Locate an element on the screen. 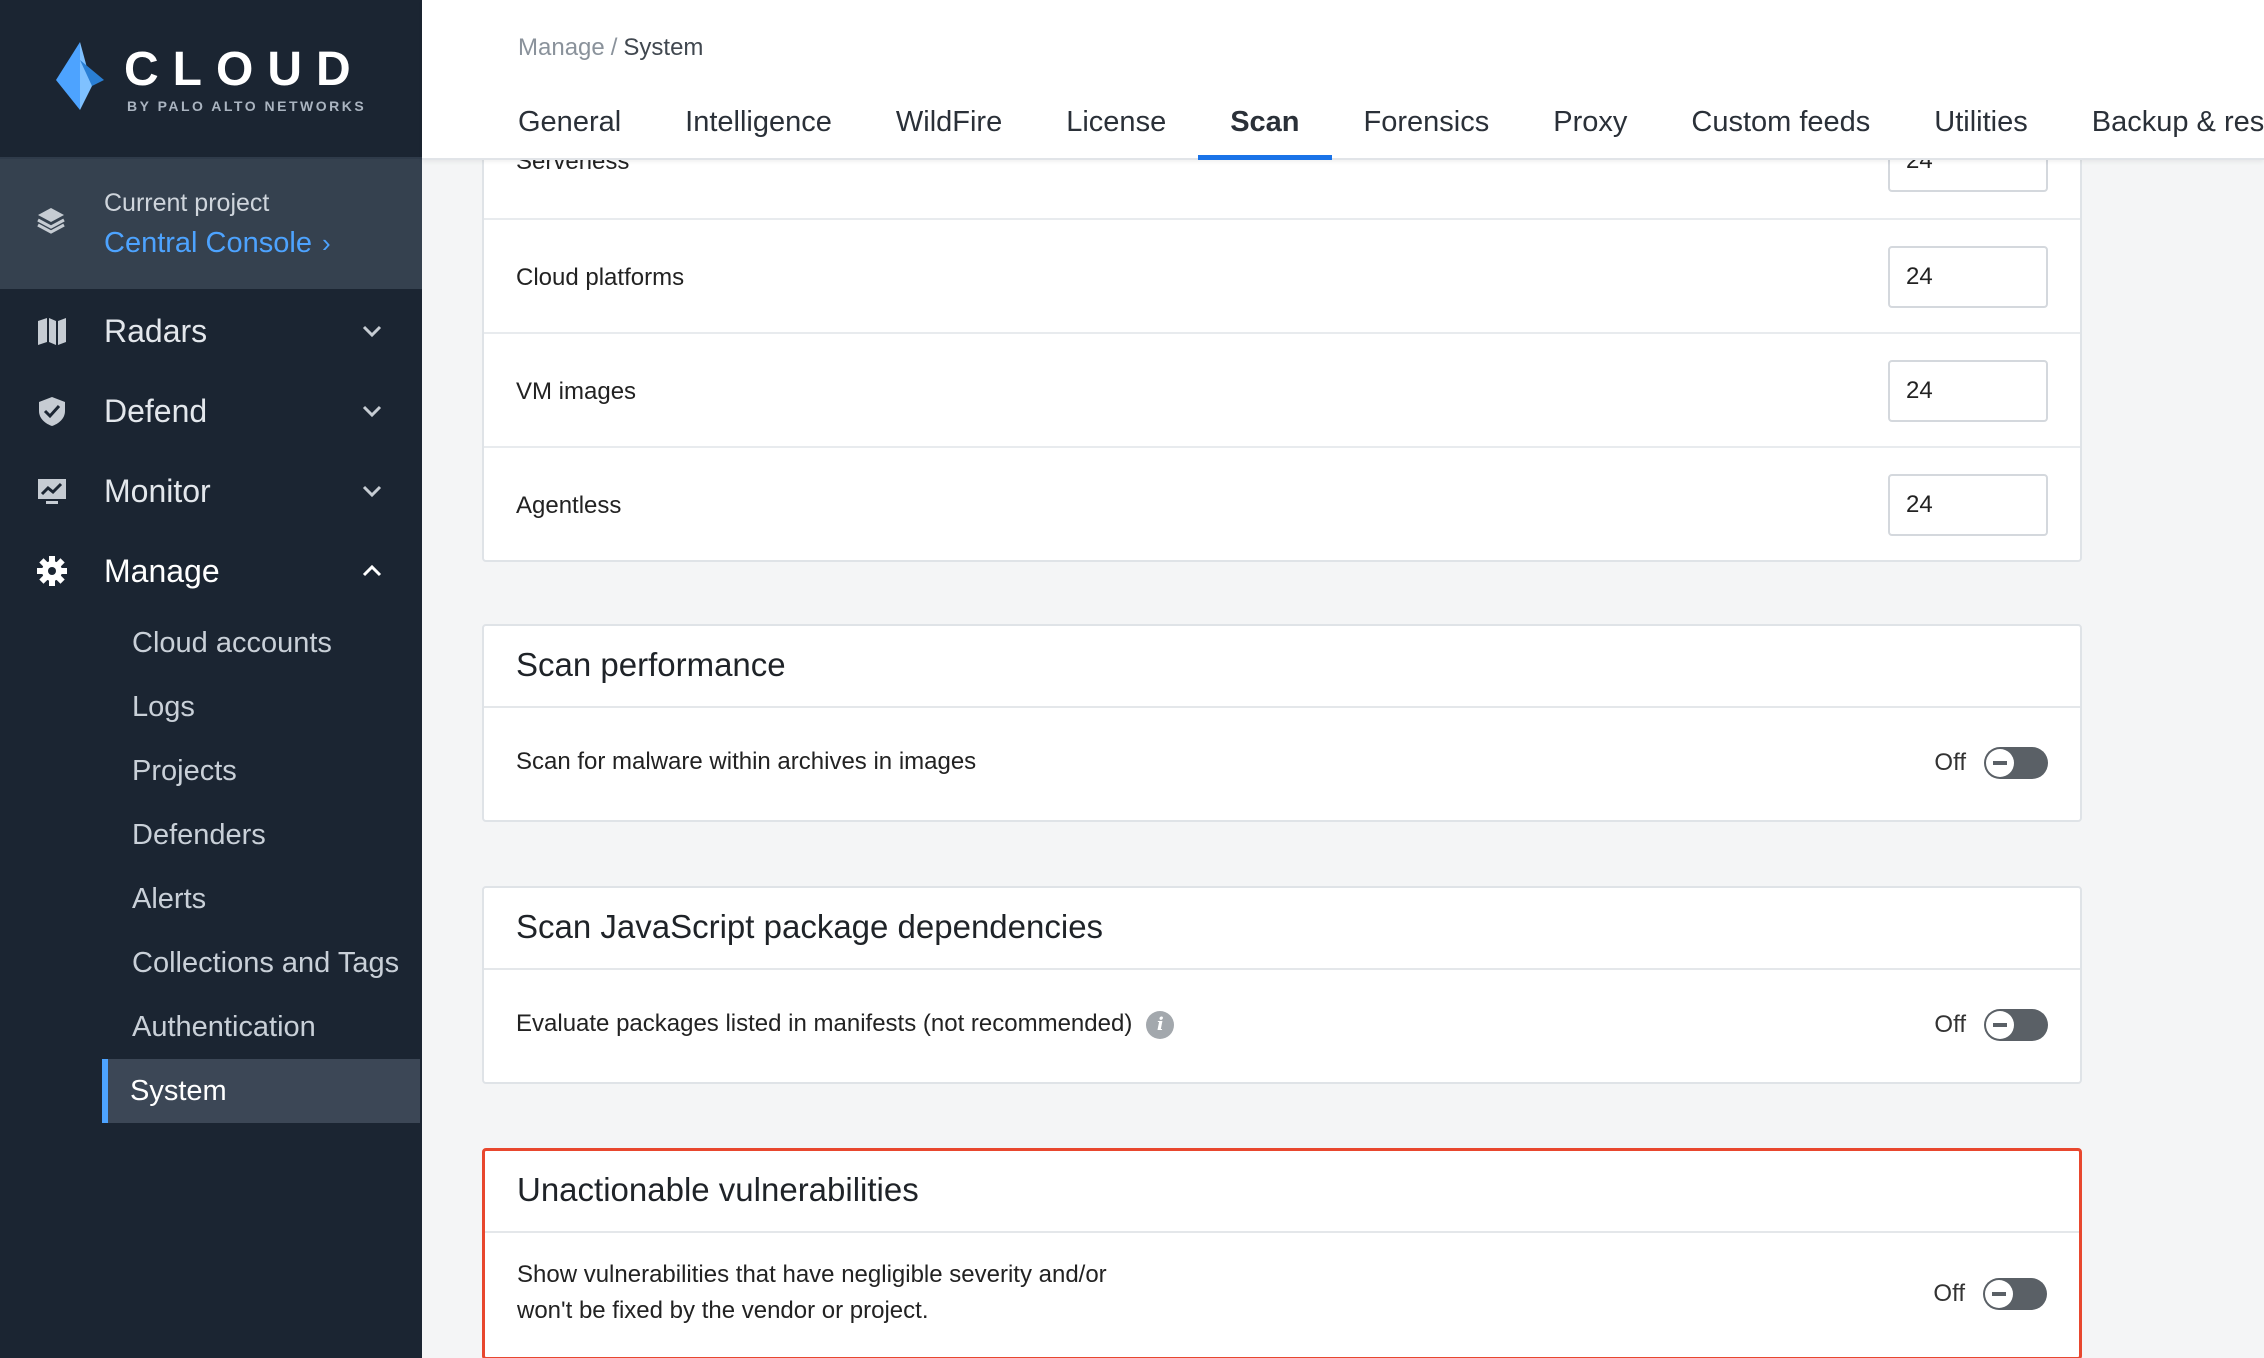 Image resolution: width=2264 pixels, height=1358 pixels. nav-item-defend: Defend is located at coordinates (211, 410).